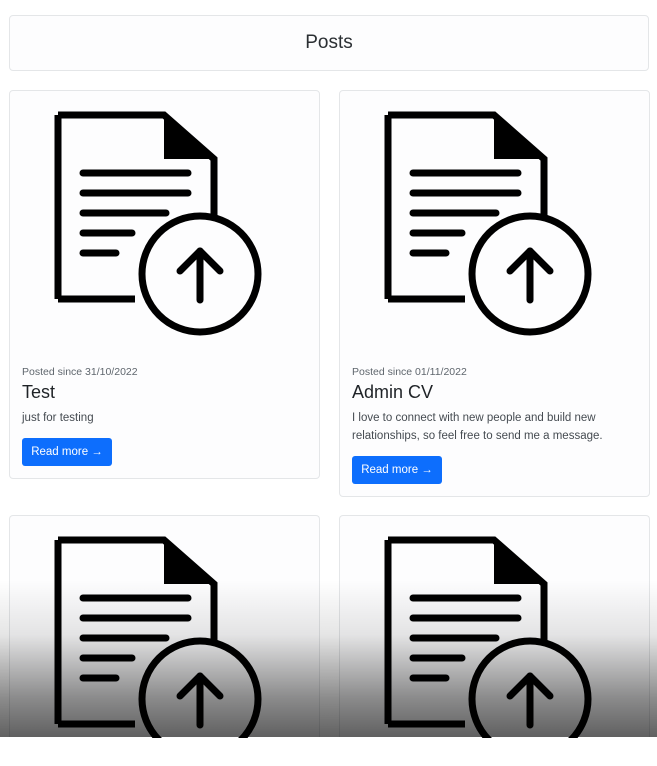  Describe the element at coordinates (39, 392) in the screenshot. I see `post-title: Test` at that location.